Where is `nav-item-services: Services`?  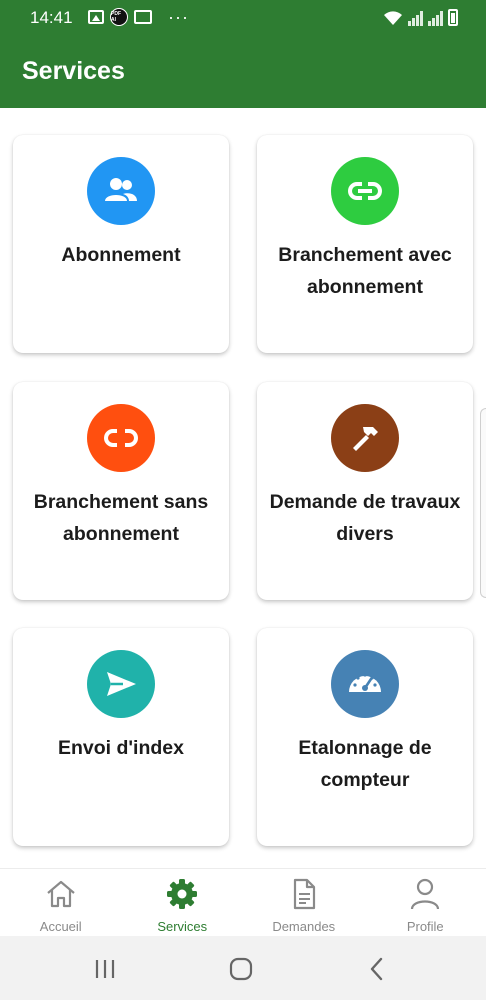 nav-item-services: Services is located at coordinates (183, 902).